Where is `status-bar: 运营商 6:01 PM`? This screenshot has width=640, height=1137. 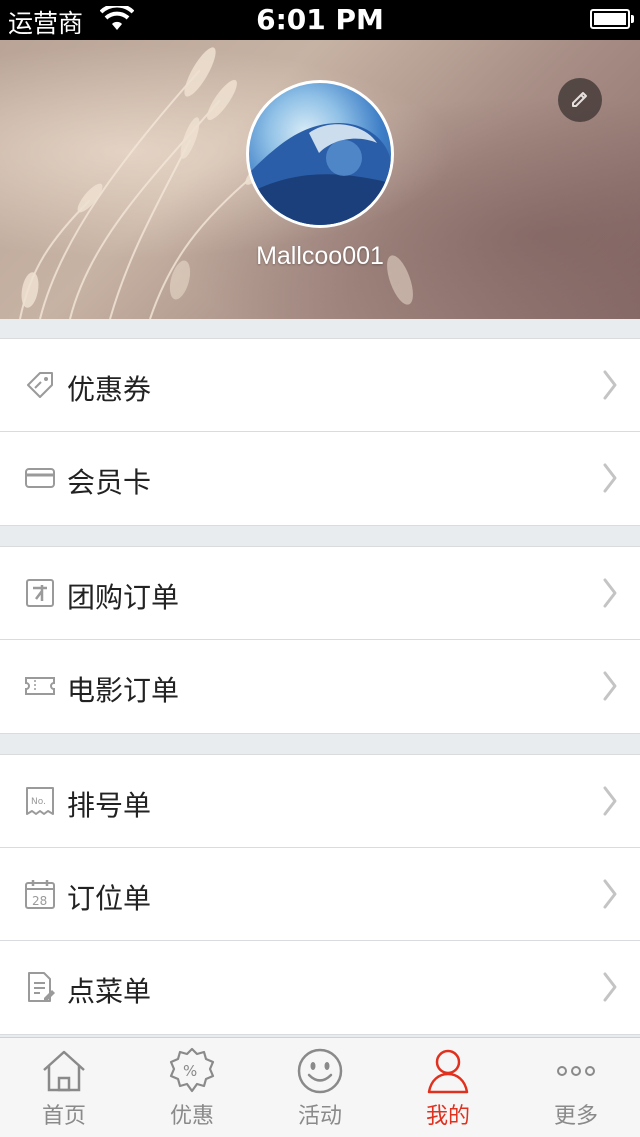
status-bar: 运营商 6:01 PM is located at coordinates (320, 20).